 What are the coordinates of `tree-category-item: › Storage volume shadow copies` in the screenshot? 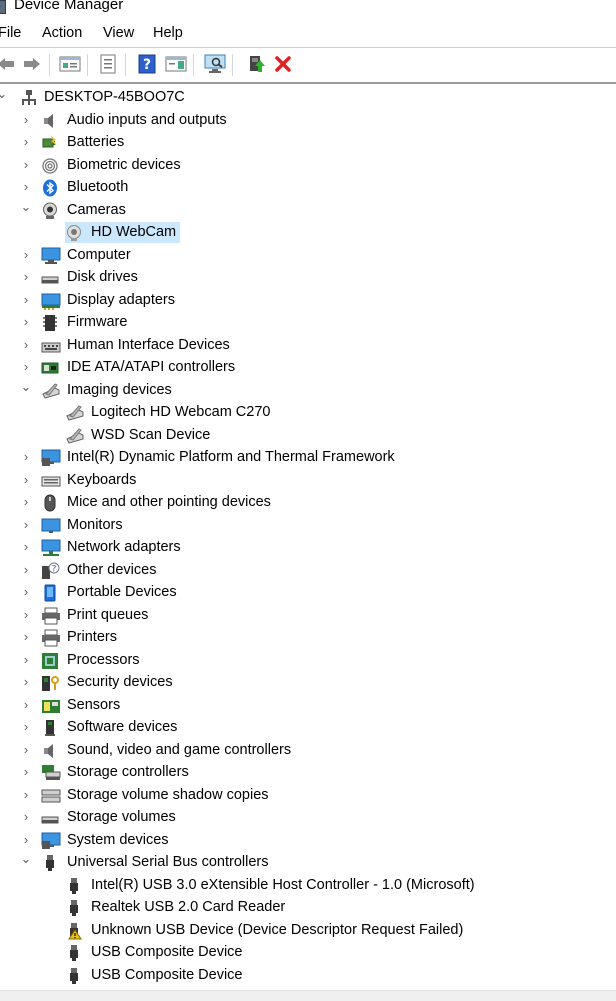 It's located at (308, 796).